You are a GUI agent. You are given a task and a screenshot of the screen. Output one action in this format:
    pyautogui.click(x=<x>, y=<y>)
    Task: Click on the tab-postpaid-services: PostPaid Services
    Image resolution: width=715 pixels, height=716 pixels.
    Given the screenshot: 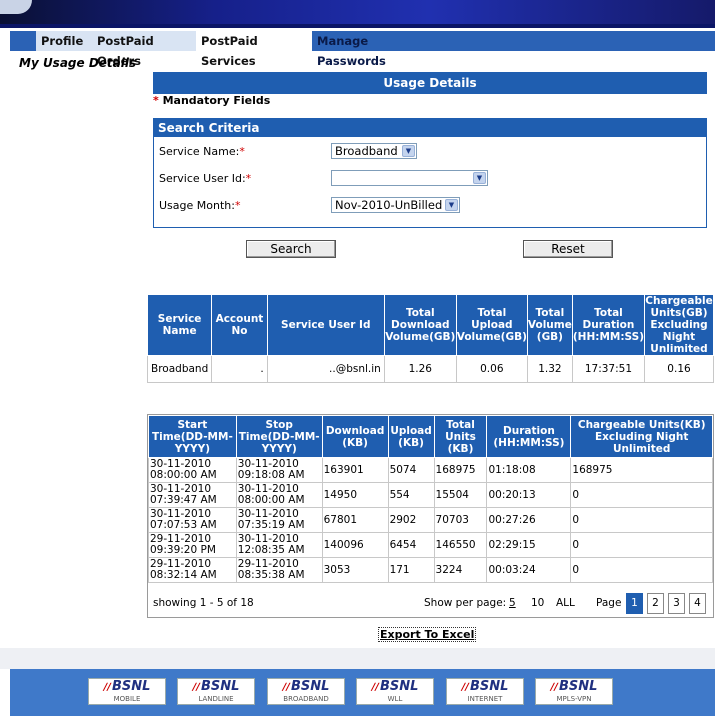 What is the action you would take?
    pyautogui.click(x=254, y=49)
    